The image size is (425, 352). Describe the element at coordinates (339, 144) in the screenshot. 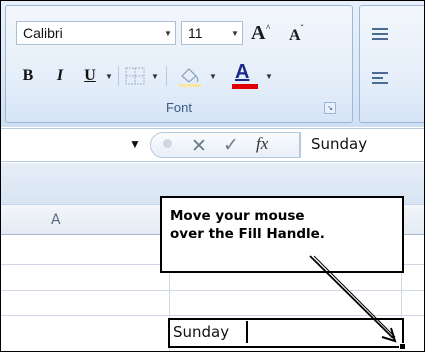

I see `formula-content: Sunday` at that location.